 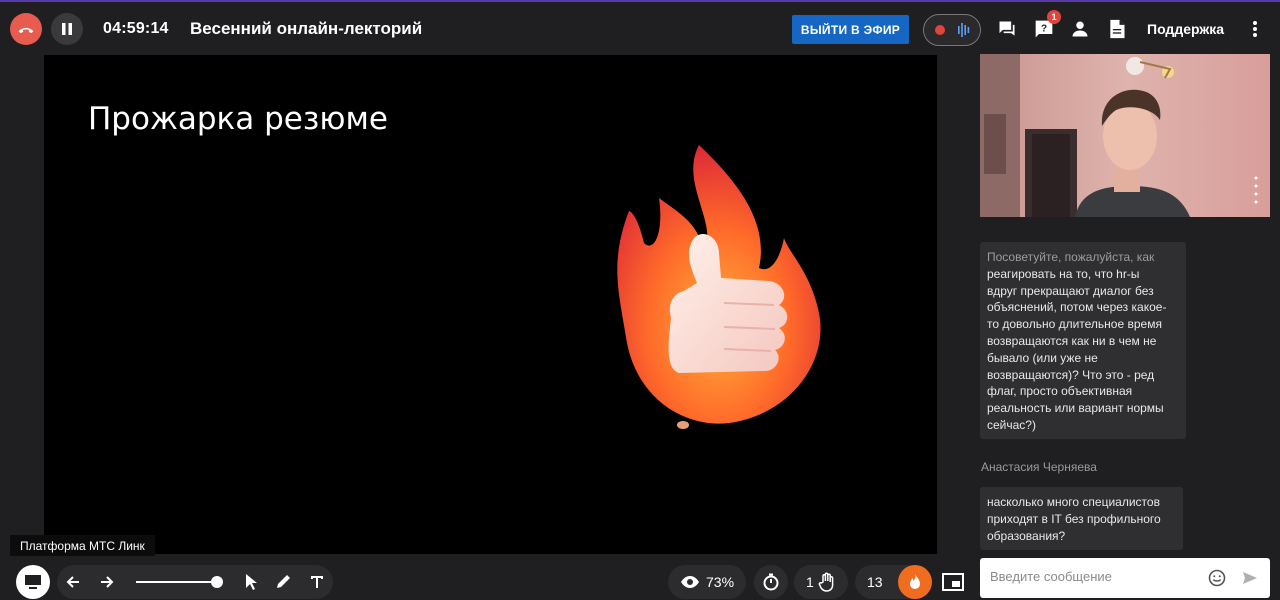 What do you see at coordinates (1077, 307) in the screenshot?
I see `chat-message-line: объяснений, потом через какое-` at bounding box center [1077, 307].